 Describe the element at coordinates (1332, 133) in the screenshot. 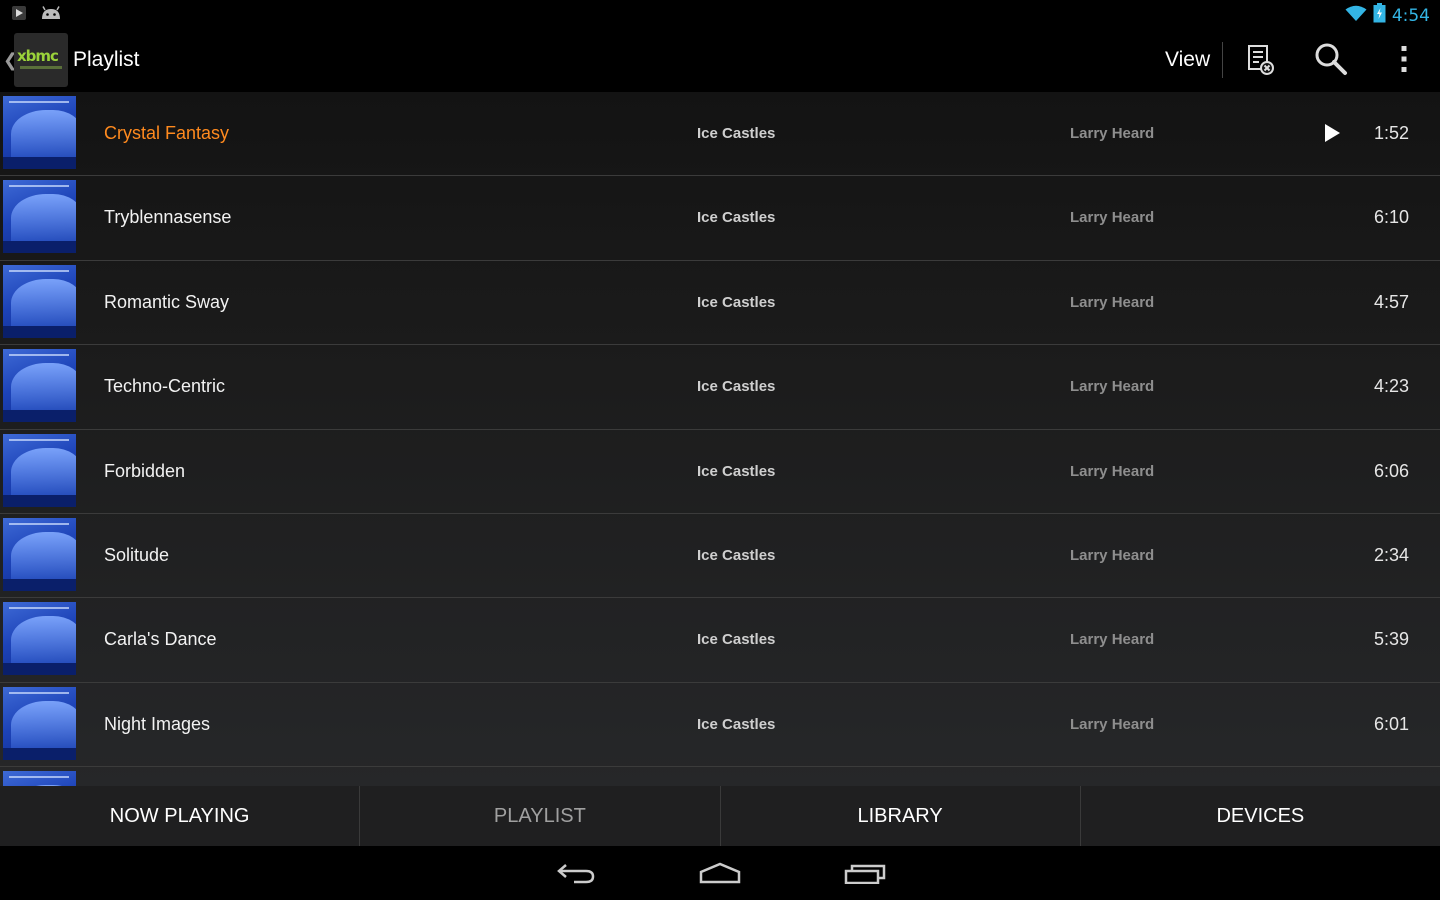

I see `now-playing-icon` at that location.